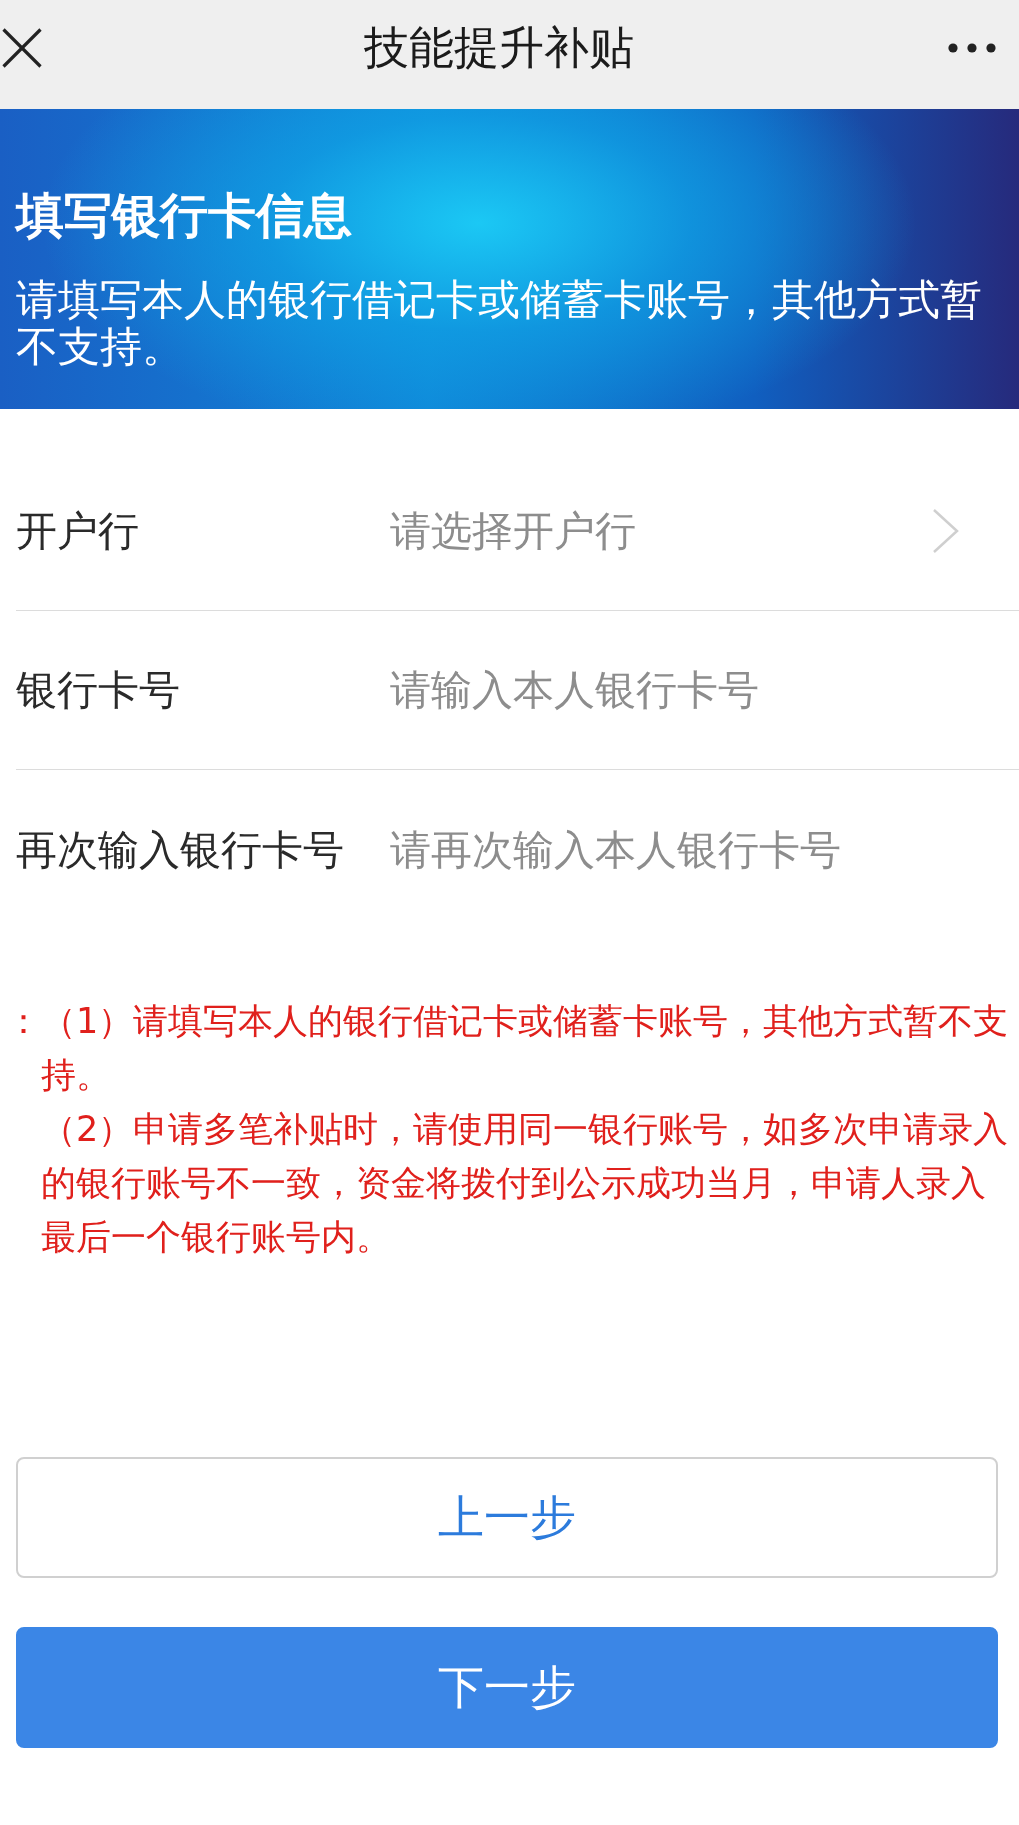 The height and width of the screenshot is (1825, 1019). Describe the element at coordinates (98, 690) in the screenshot. I see `field-label: 银行卡号` at that location.